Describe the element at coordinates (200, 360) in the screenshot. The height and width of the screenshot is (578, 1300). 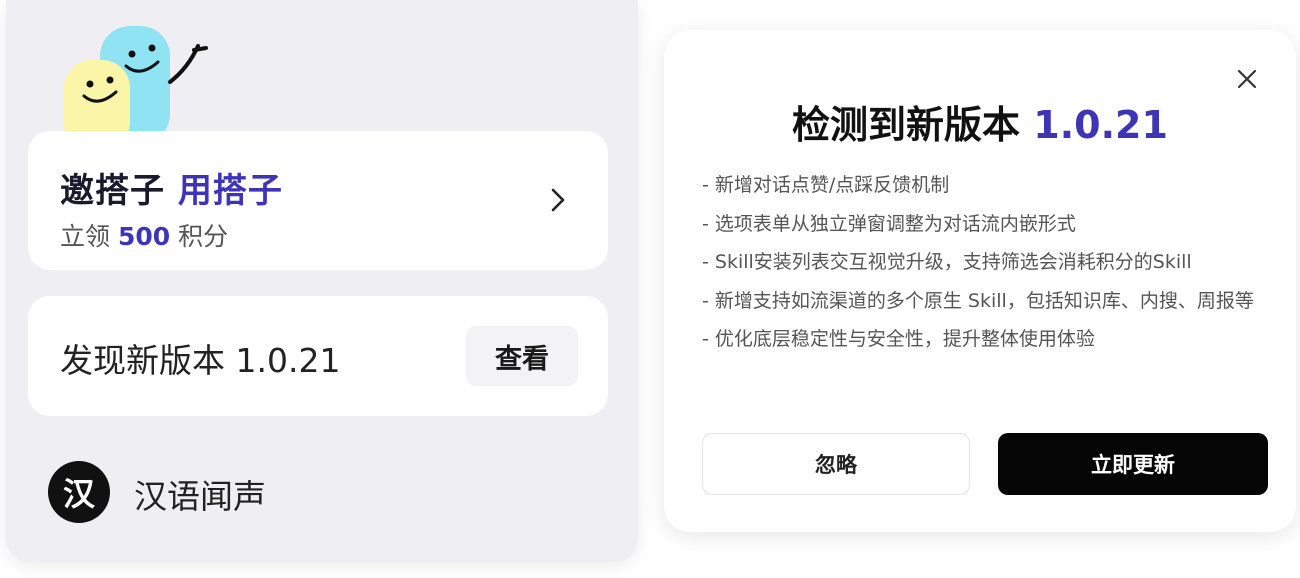
I see `new-version-text: 发现新版本 1.0.21` at that location.